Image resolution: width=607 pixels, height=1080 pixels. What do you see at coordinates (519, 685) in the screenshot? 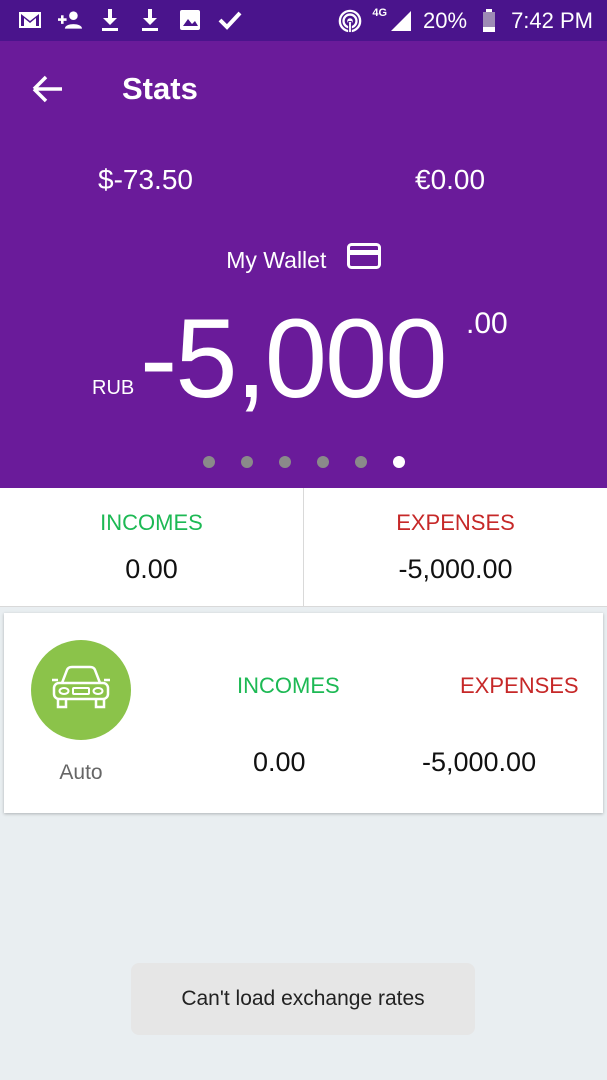
I see `category-expenses-label: EXPENSES` at bounding box center [519, 685].